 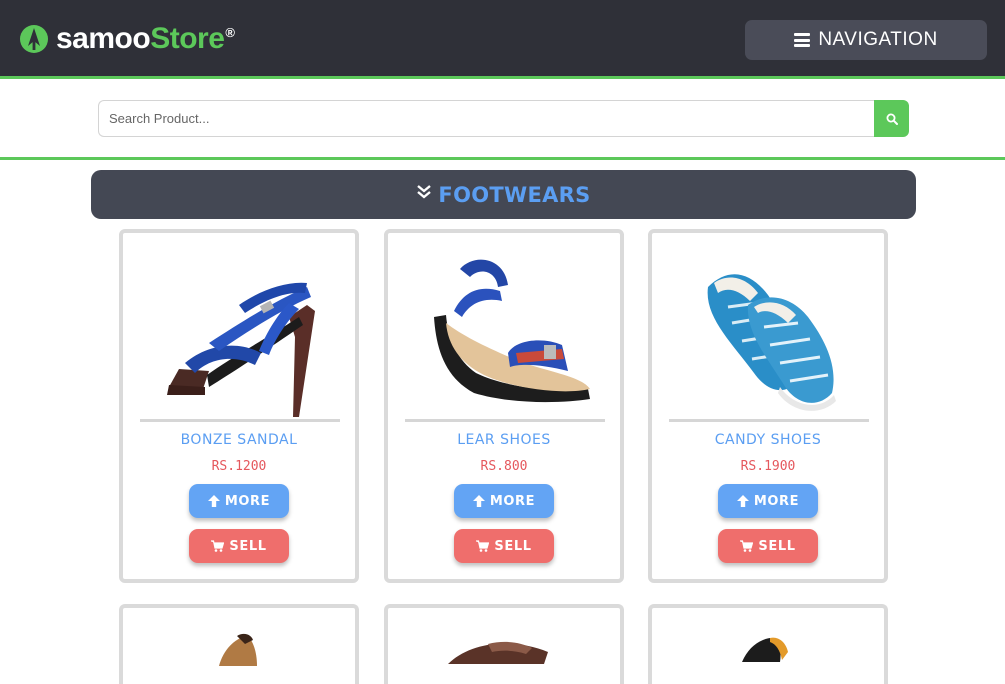 I want to click on brand-name-part2: Store, so click(x=187, y=38).